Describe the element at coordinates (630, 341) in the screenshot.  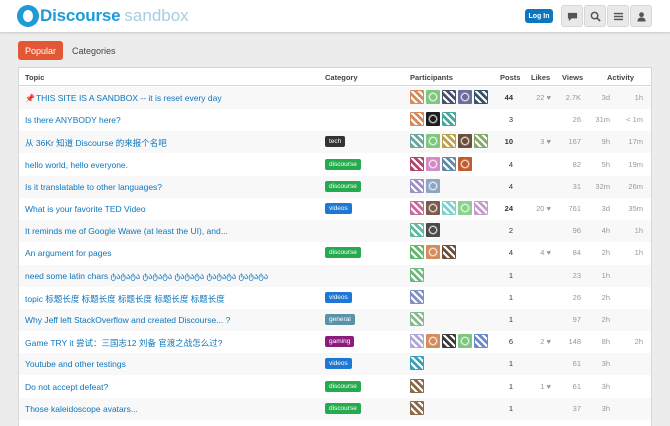
I see `last-activity: 2h` at that location.